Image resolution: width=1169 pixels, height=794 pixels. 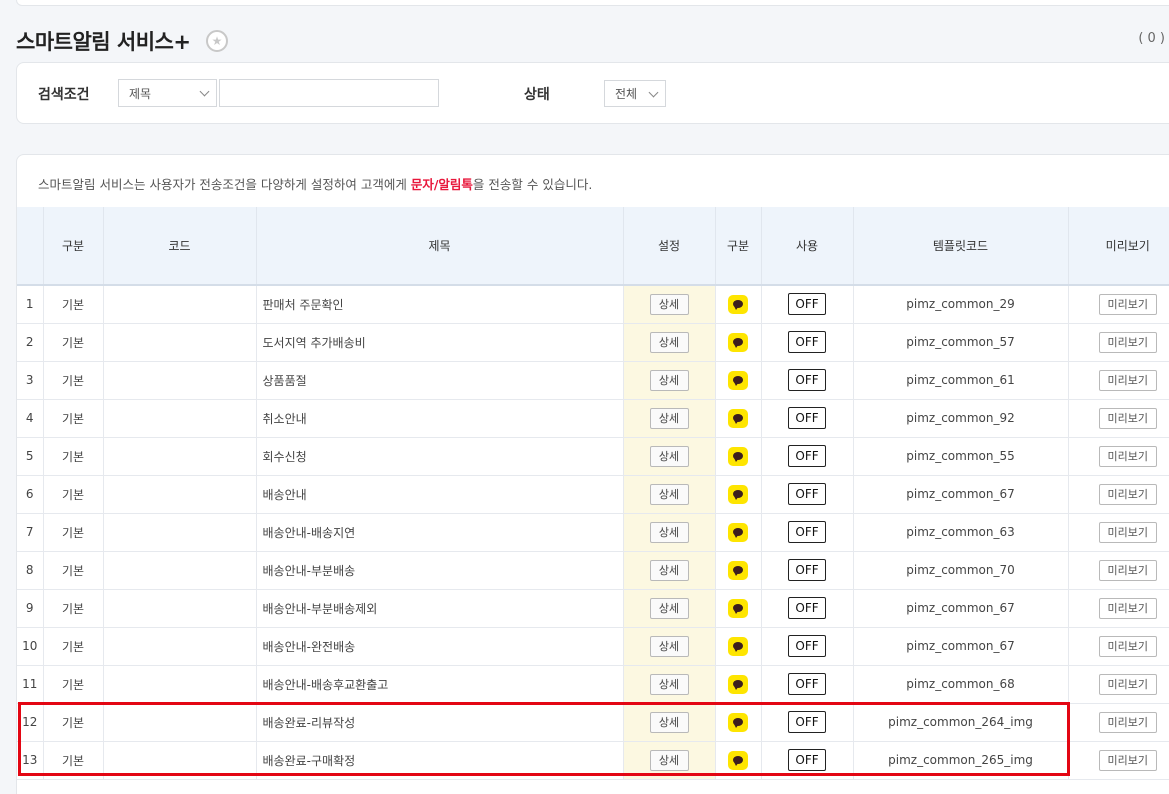 What do you see at coordinates (30, 494) in the screenshot?
I see `row-number: 6` at bounding box center [30, 494].